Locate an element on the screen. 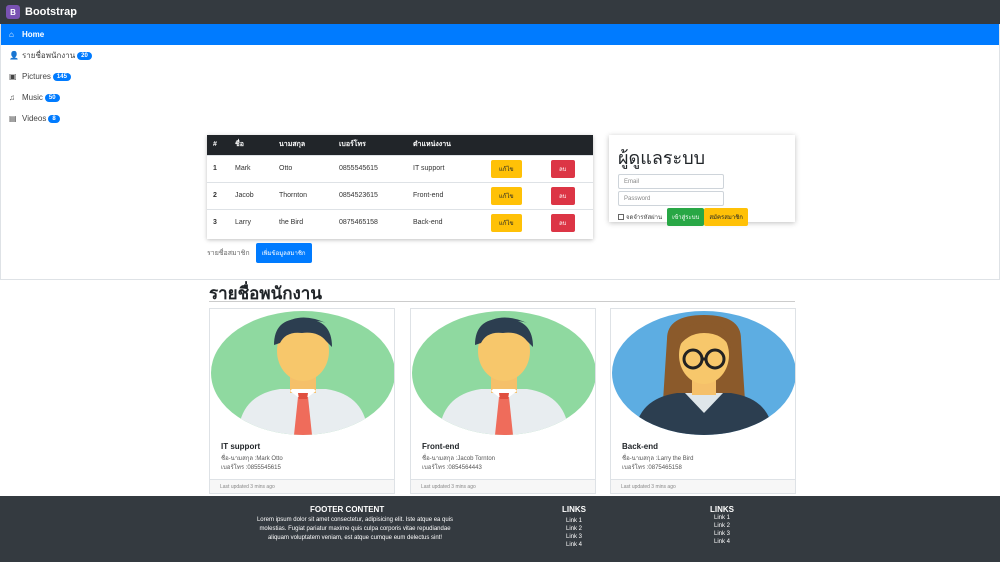 This screenshot has width=1000, height=562. member-actions: รายชื่อสมาชิก เพิ่มข้อมูลสมาชิก is located at coordinates (259, 253).